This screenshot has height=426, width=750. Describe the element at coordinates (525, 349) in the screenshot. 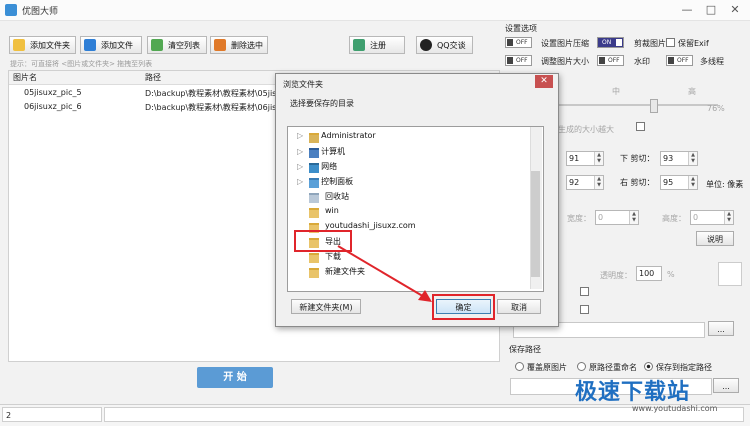

I see `save-path-heading: 保存路径` at that location.